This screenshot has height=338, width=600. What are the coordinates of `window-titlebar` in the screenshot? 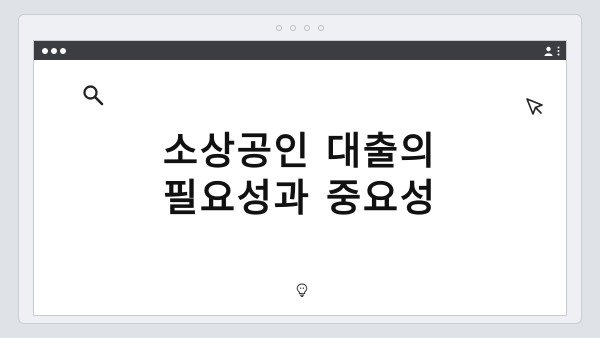 It's located at (300, 50).